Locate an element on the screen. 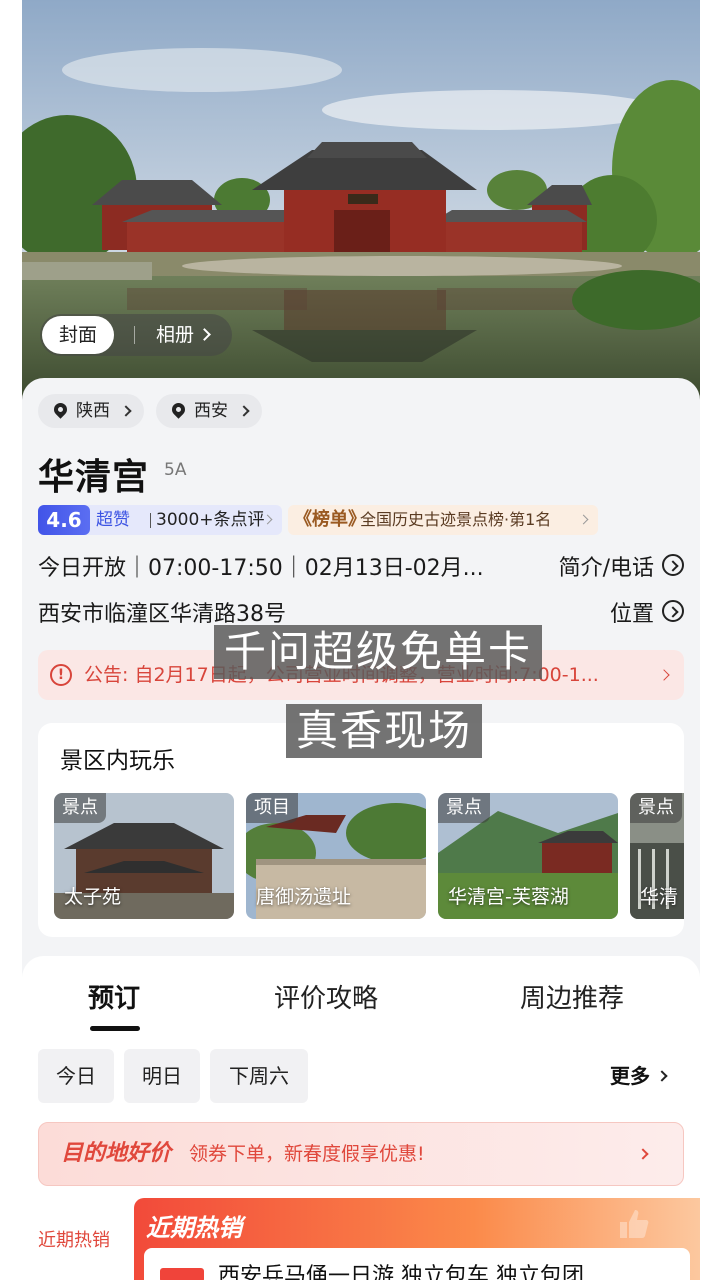 The width and height of the screenshot is (721, 1280). city-label: 西安 is located at coordinates (211, 411).